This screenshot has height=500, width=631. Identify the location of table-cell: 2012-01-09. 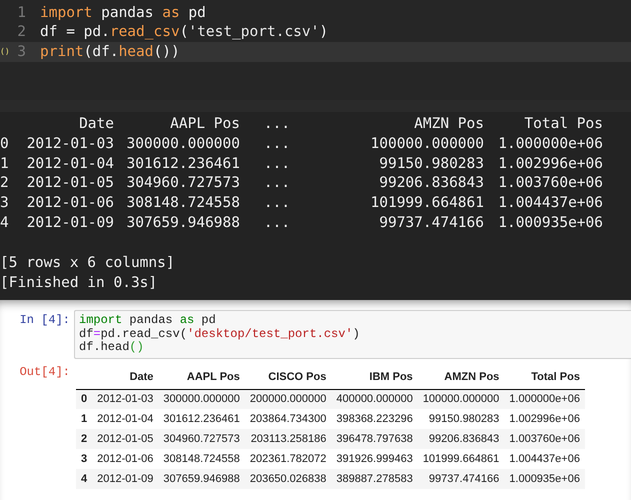
(125, 479).